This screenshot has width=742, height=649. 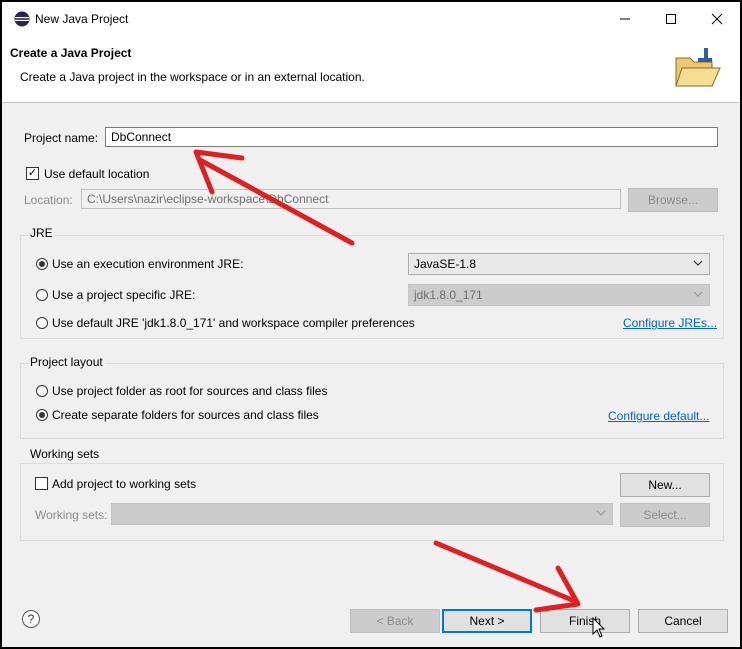 I want to click on next-button: Next >, so click(x=487, y=621).